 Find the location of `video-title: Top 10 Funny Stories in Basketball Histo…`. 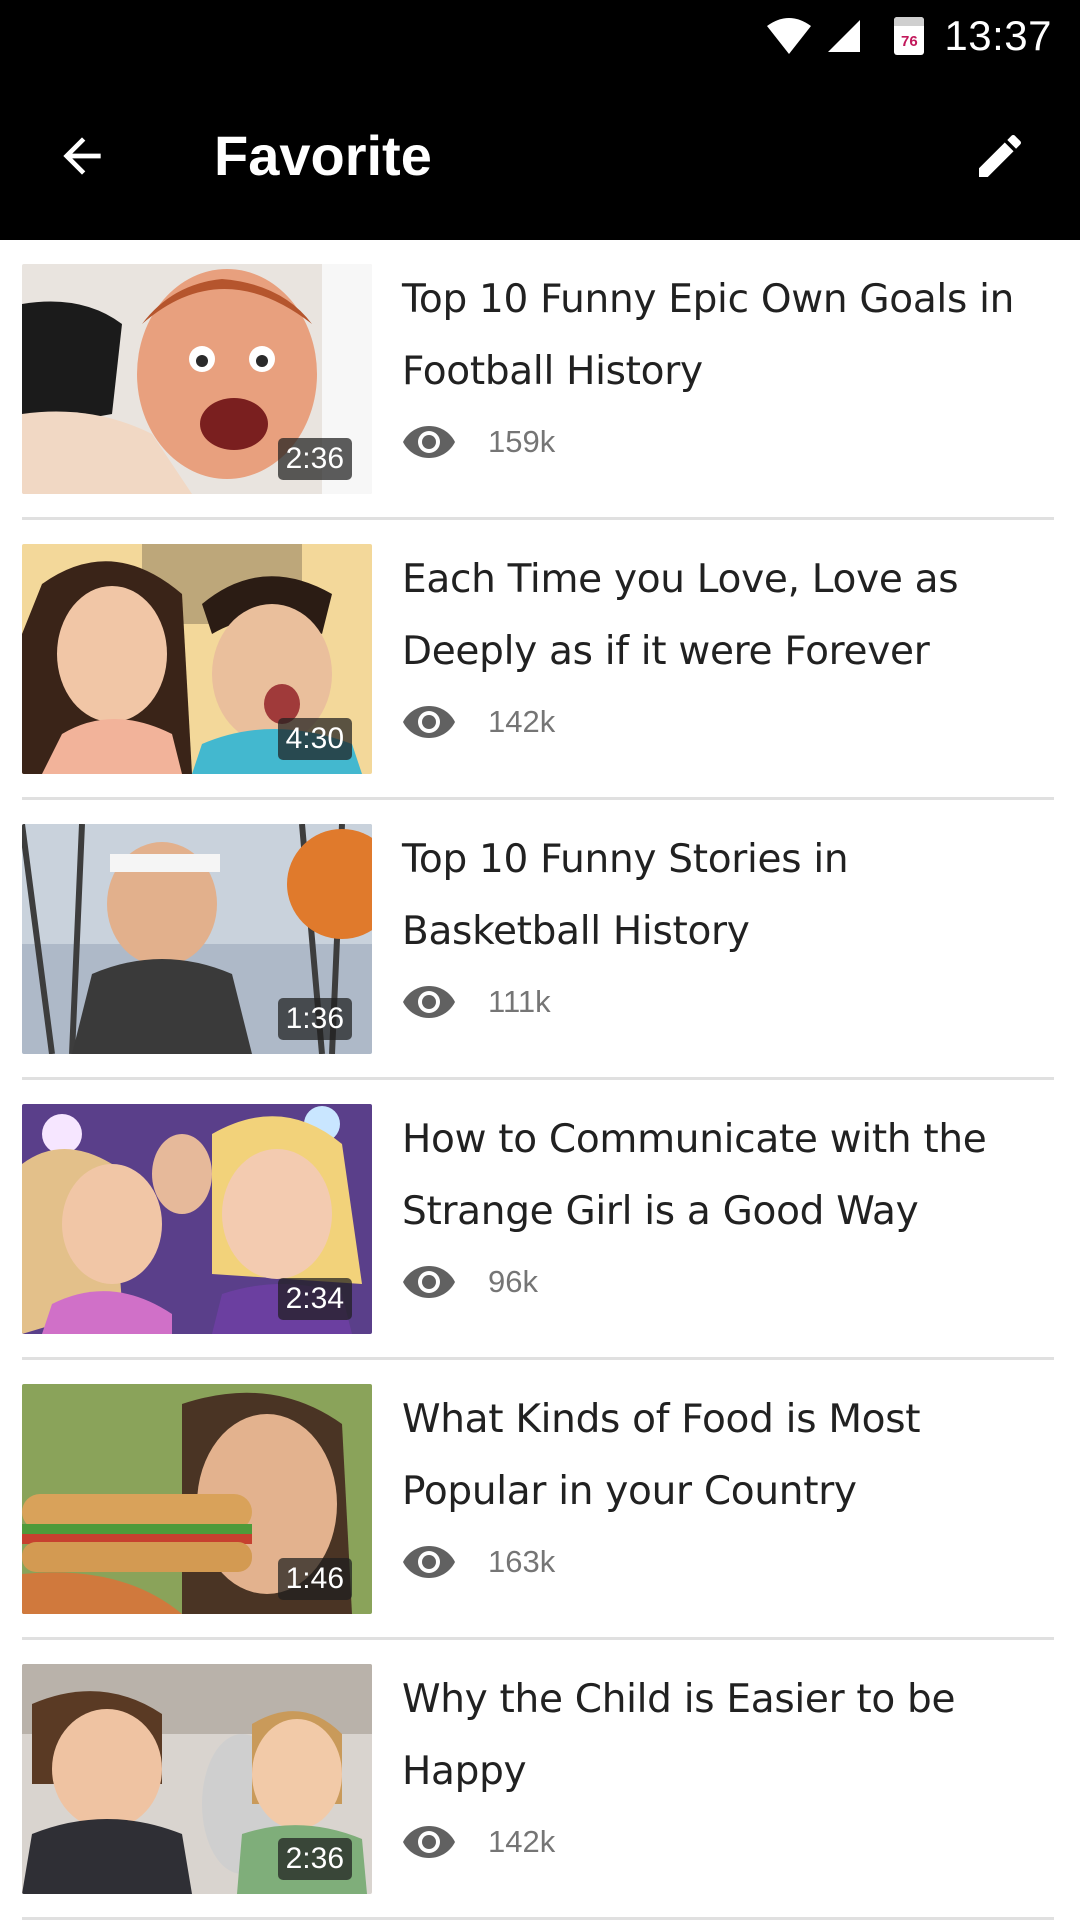

video-title: Top 10 Funny Stories in Basketball Histo… is located at coordinates (728, 896).